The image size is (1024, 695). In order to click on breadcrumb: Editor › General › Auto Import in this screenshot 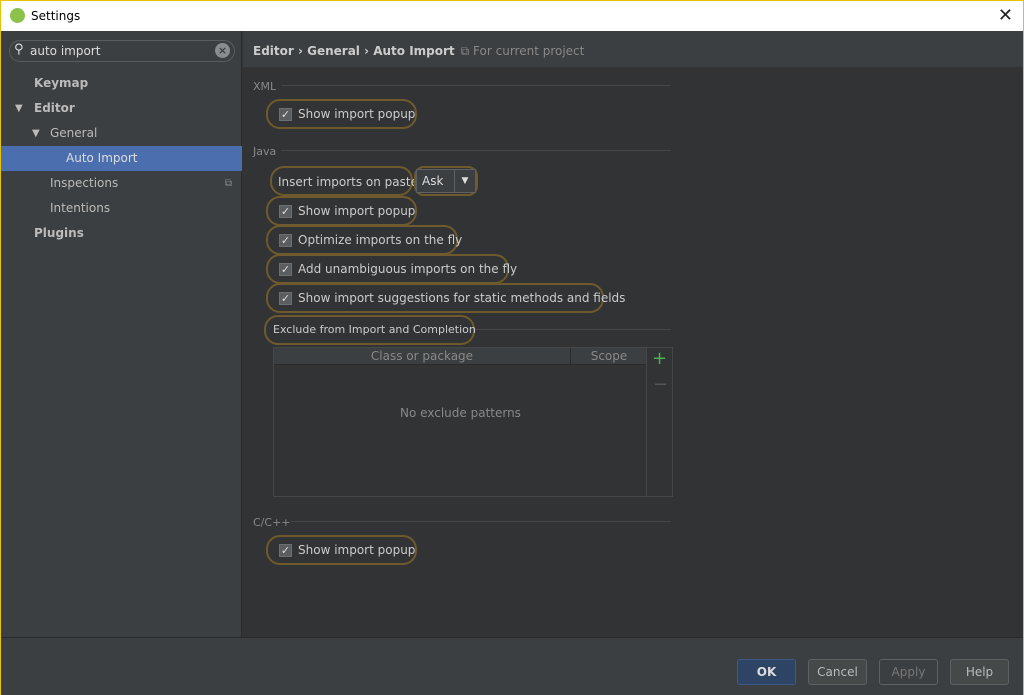, I will do `click(354, 51)`.